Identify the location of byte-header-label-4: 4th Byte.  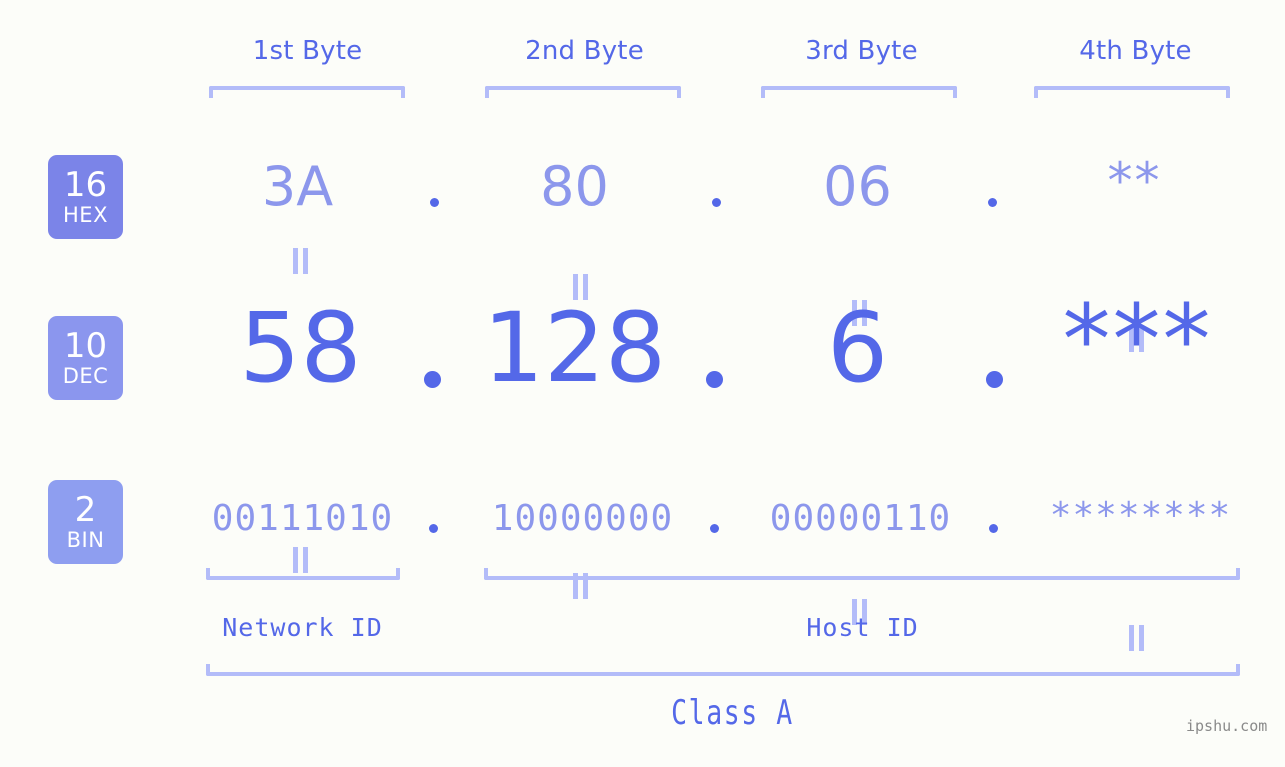
(1135, 51).